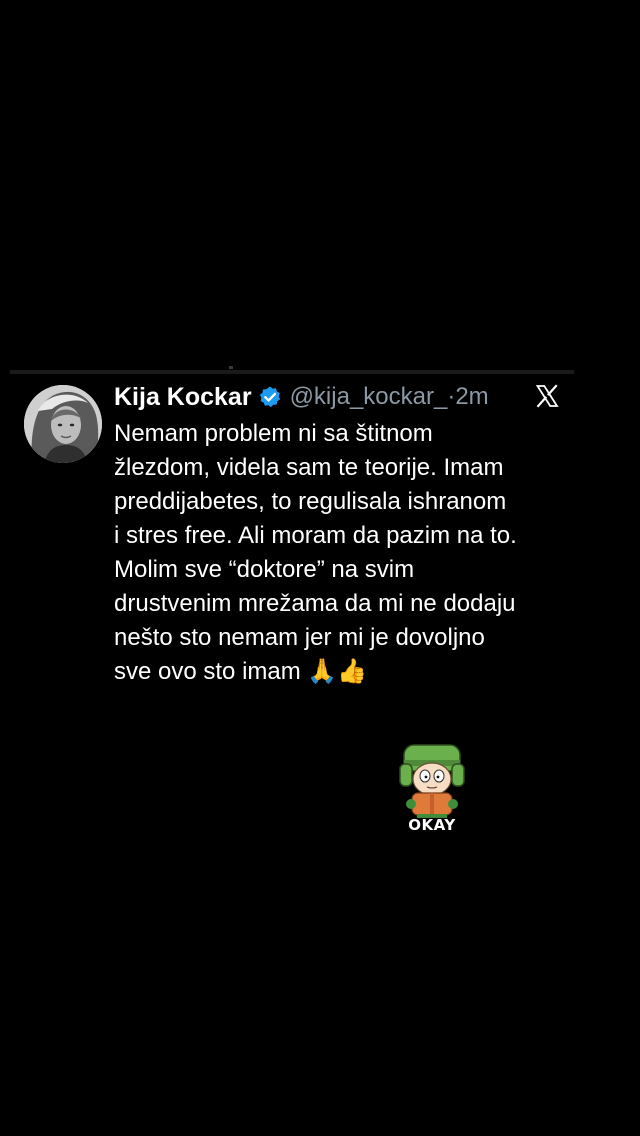 The image size is (640, 1136). I want to click on tweet-text-line: i stres free. Ali moram da pazim na to., so click(315, 535).